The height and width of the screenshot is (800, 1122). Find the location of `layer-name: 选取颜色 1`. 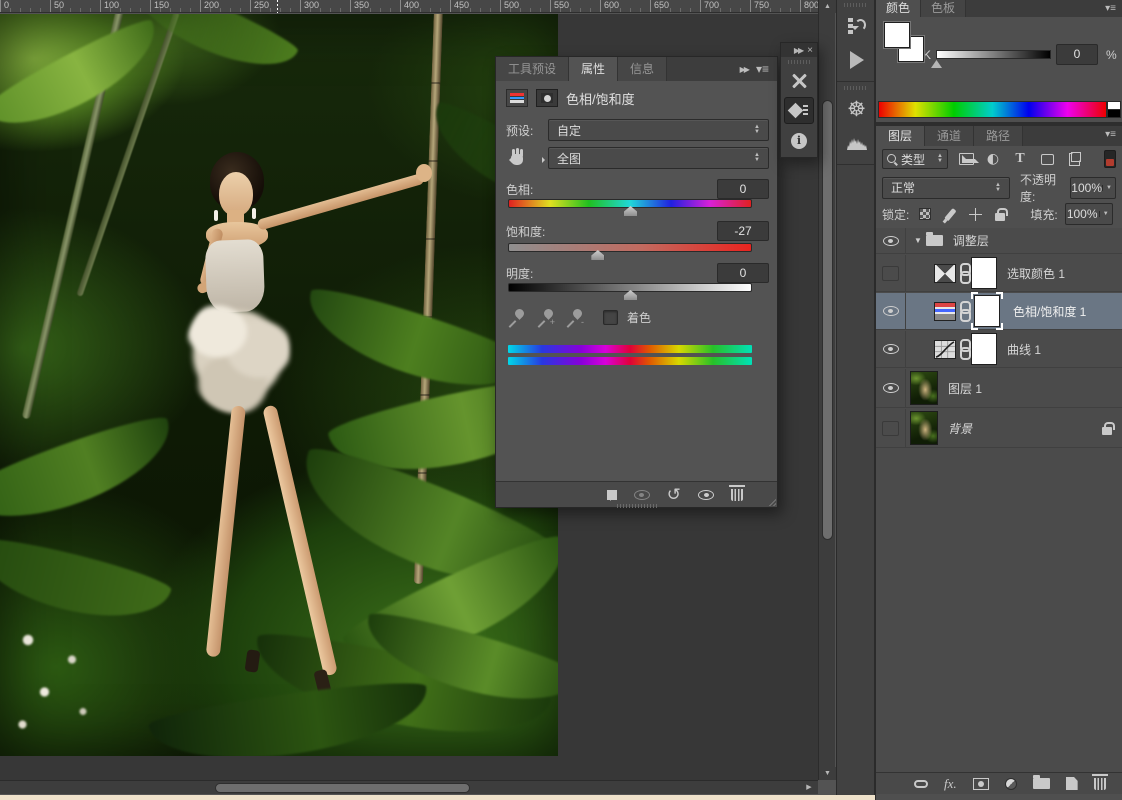

layer-name: 选取颜色 1 is located at coordinates (1036, 273).